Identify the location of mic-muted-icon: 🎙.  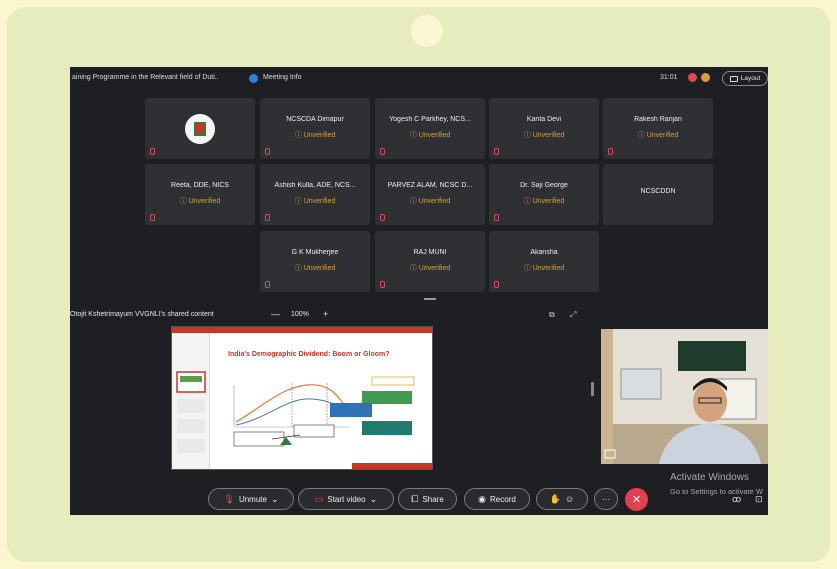
(229, 498).